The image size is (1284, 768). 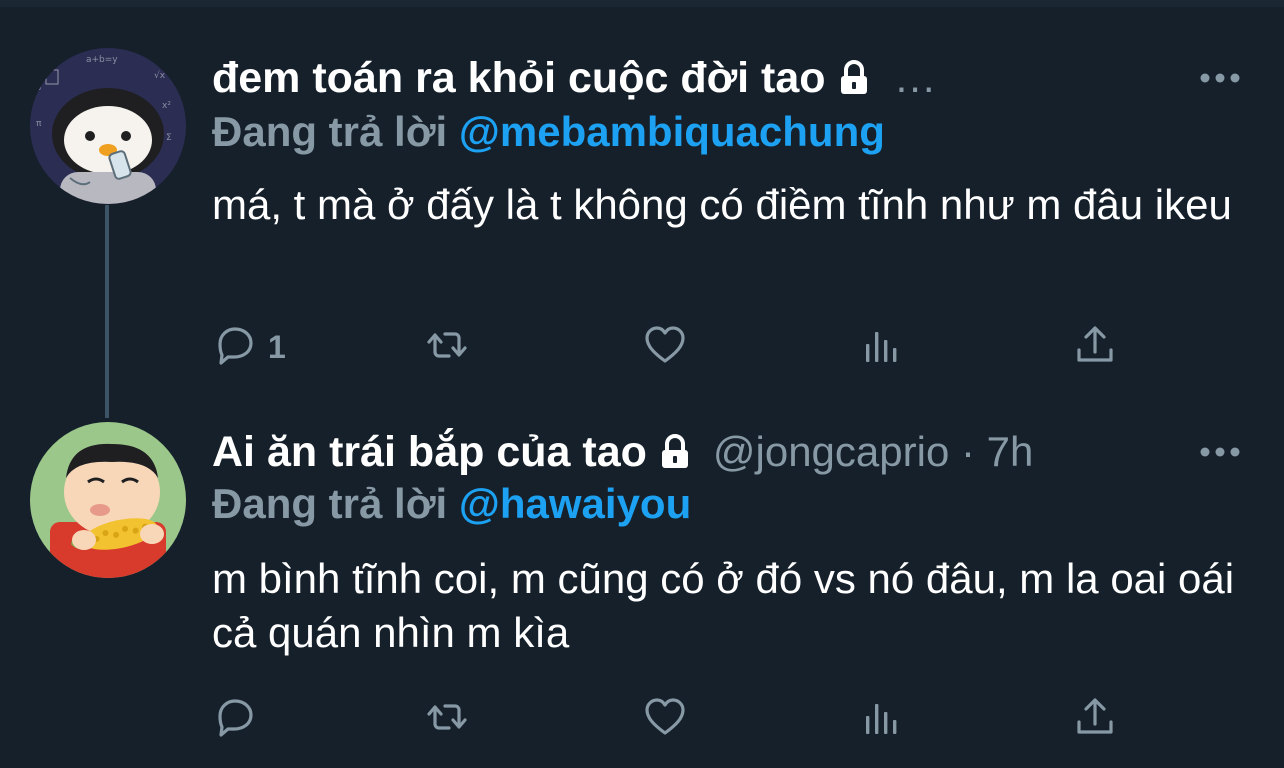 I want to click on replying-to: Đang trả lời @hawaiyou, so click(x=451, y=504).